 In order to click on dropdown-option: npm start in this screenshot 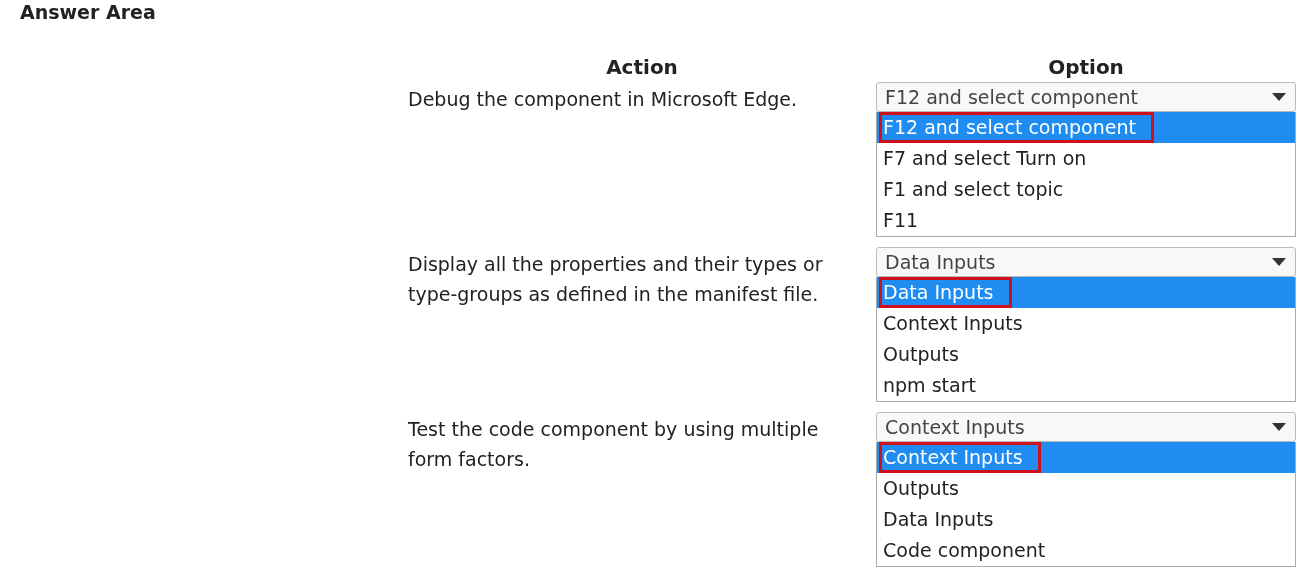, I will do `click(1086, 385)`.